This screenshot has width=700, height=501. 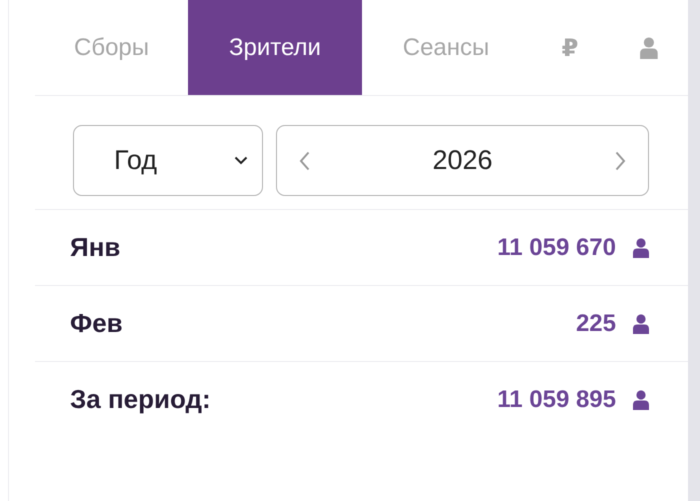 I want to click on row-label: За период:, so click(x=140, y=399).